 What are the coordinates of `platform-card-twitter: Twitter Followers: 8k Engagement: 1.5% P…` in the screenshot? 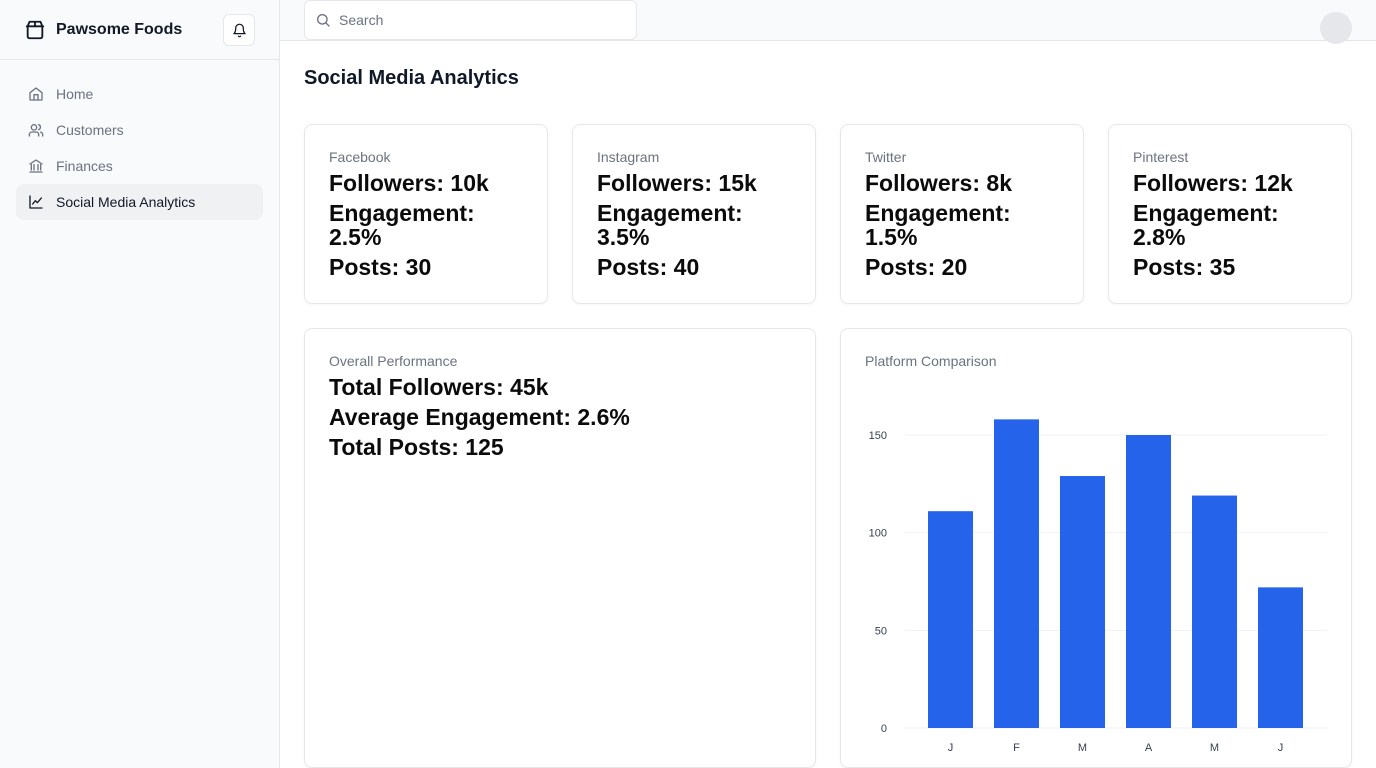 It's located at (962, 214).